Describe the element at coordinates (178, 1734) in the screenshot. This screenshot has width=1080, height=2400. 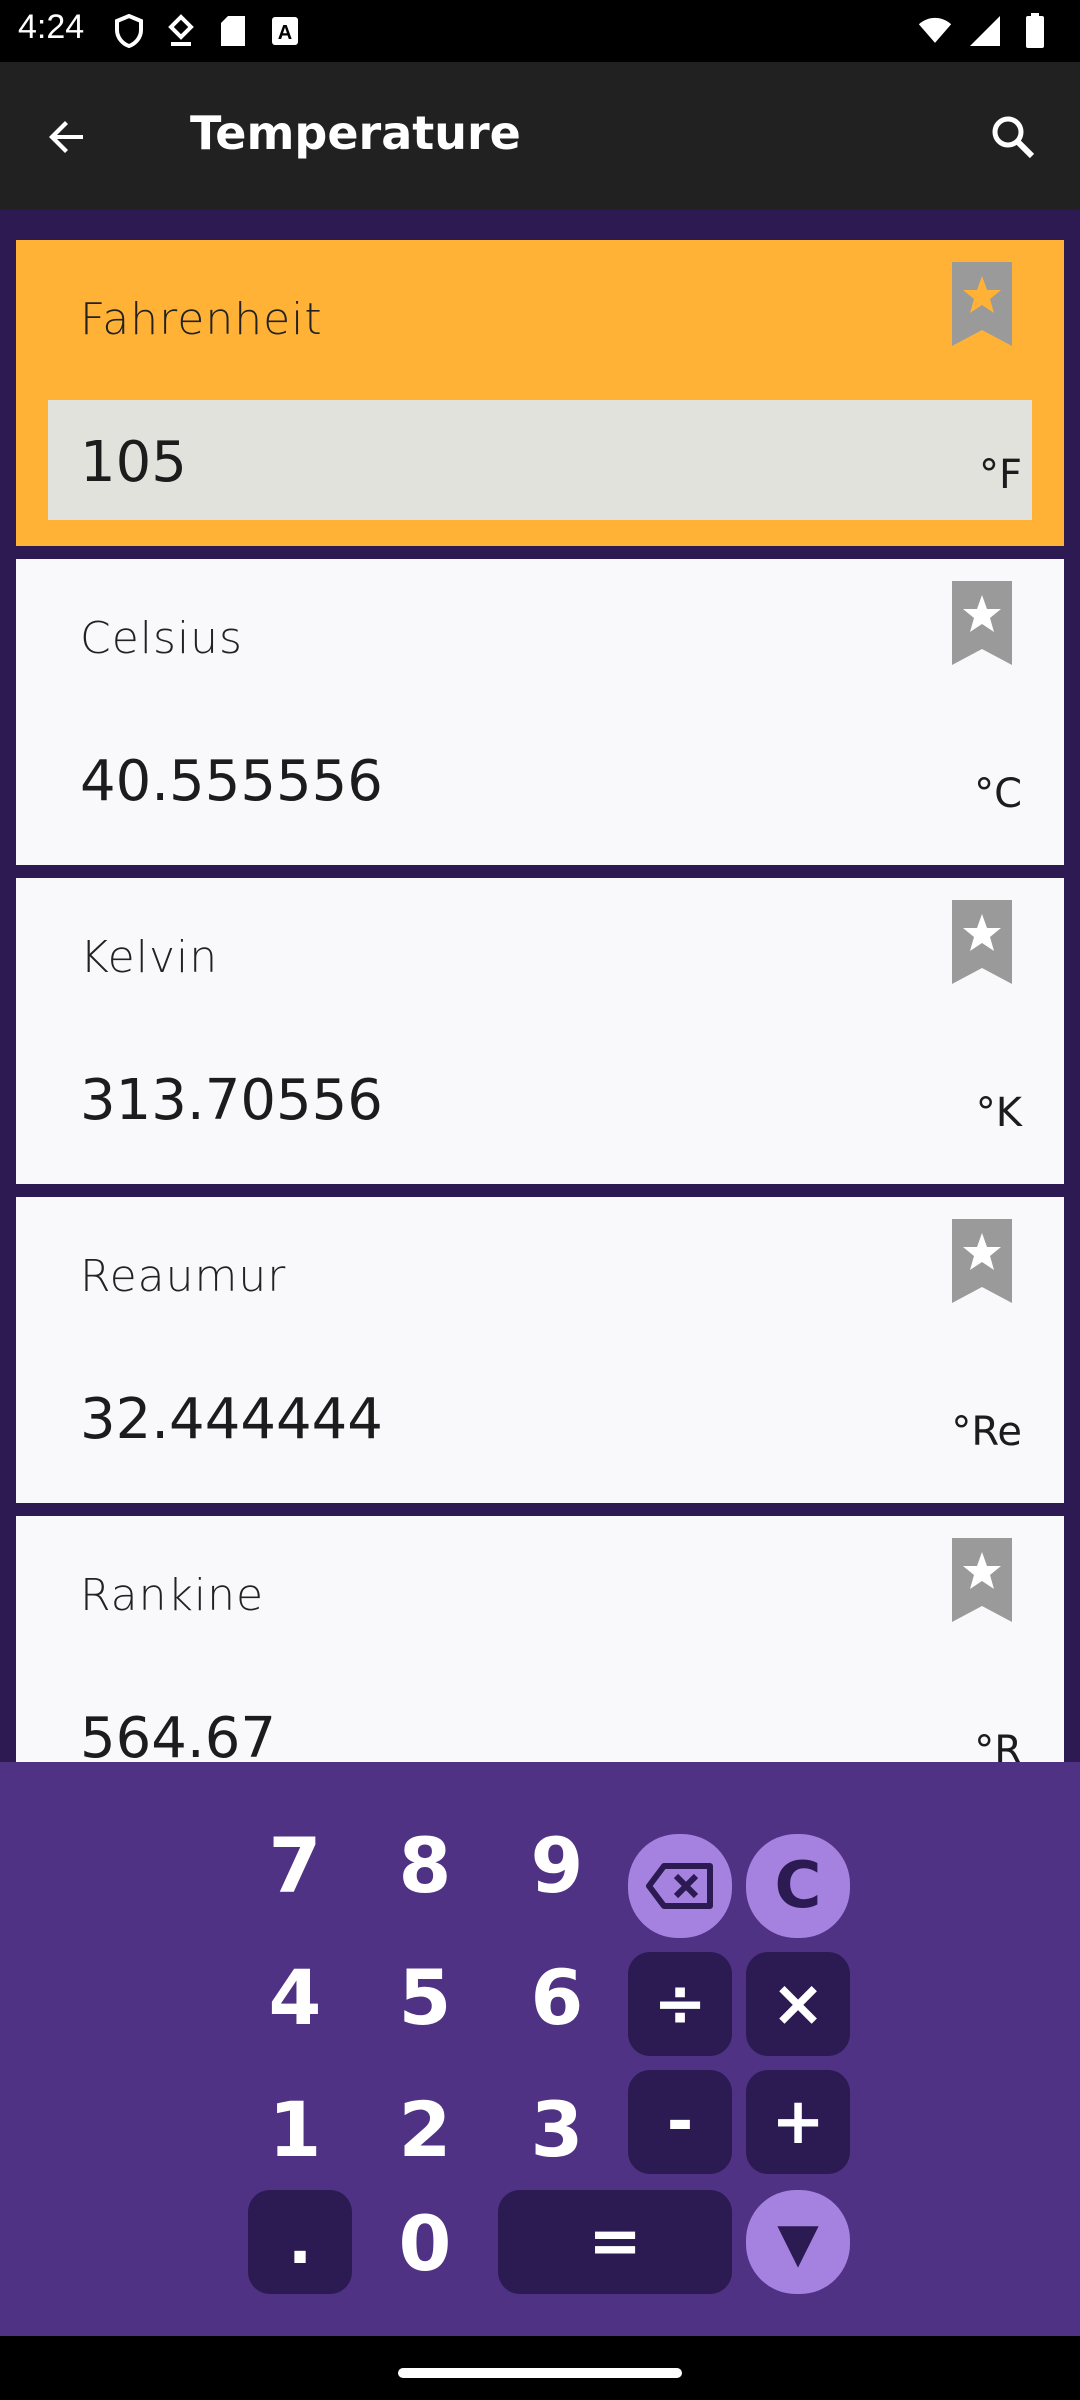
I see `unit-value: 564.67` at that location.